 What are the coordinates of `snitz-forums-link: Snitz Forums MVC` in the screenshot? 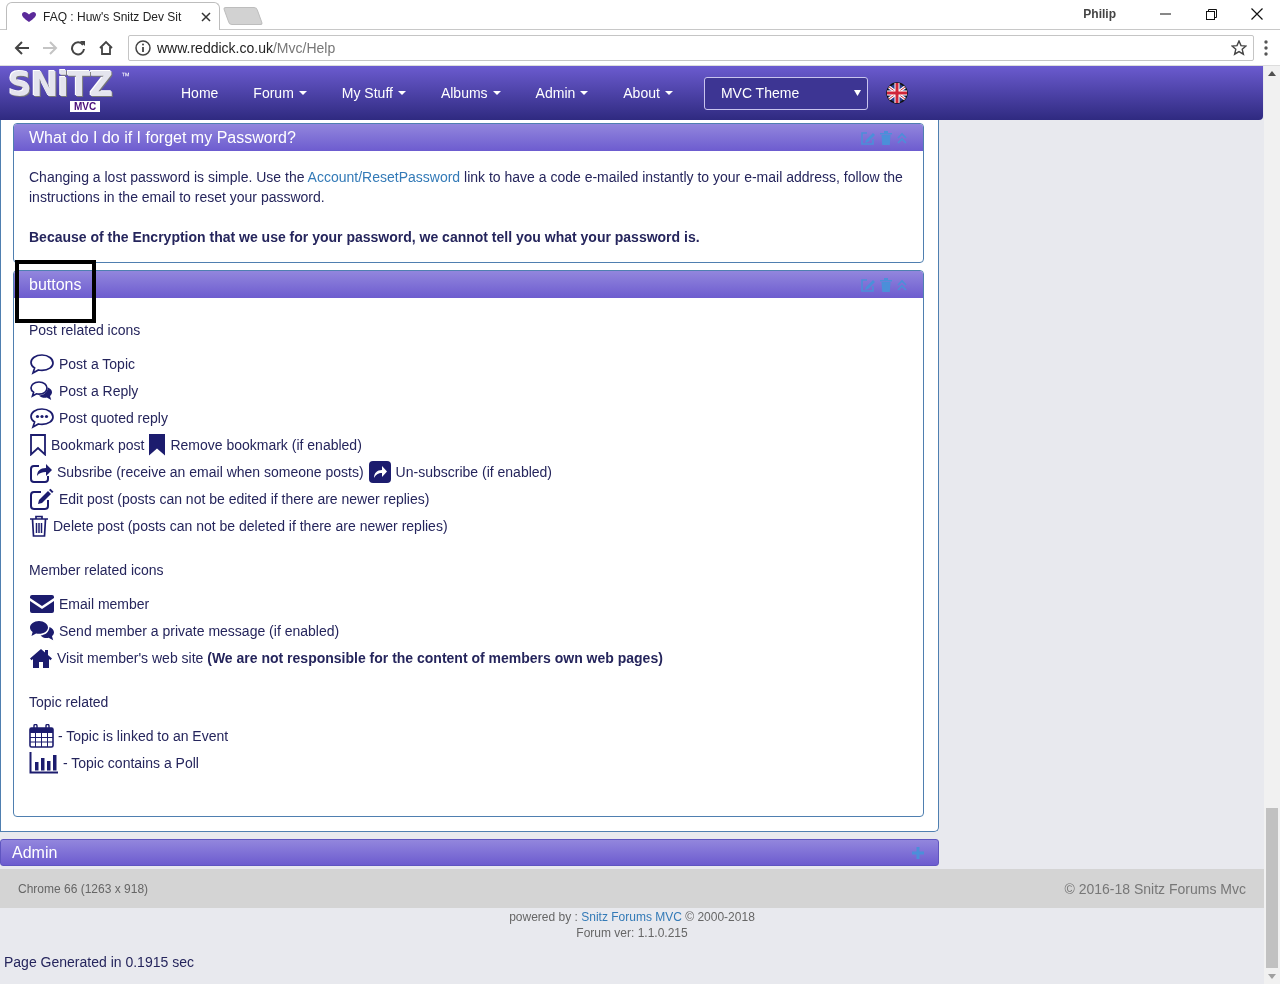 It's located at (631, 917).